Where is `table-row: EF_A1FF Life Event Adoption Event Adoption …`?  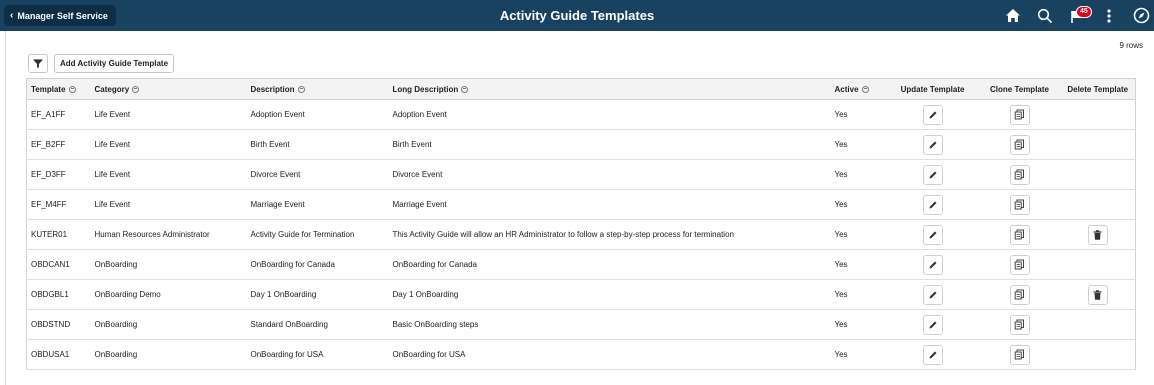
table-row: EF_A1FF Life Event Adoption Event Adoption … is located at coordinates (581, 114).